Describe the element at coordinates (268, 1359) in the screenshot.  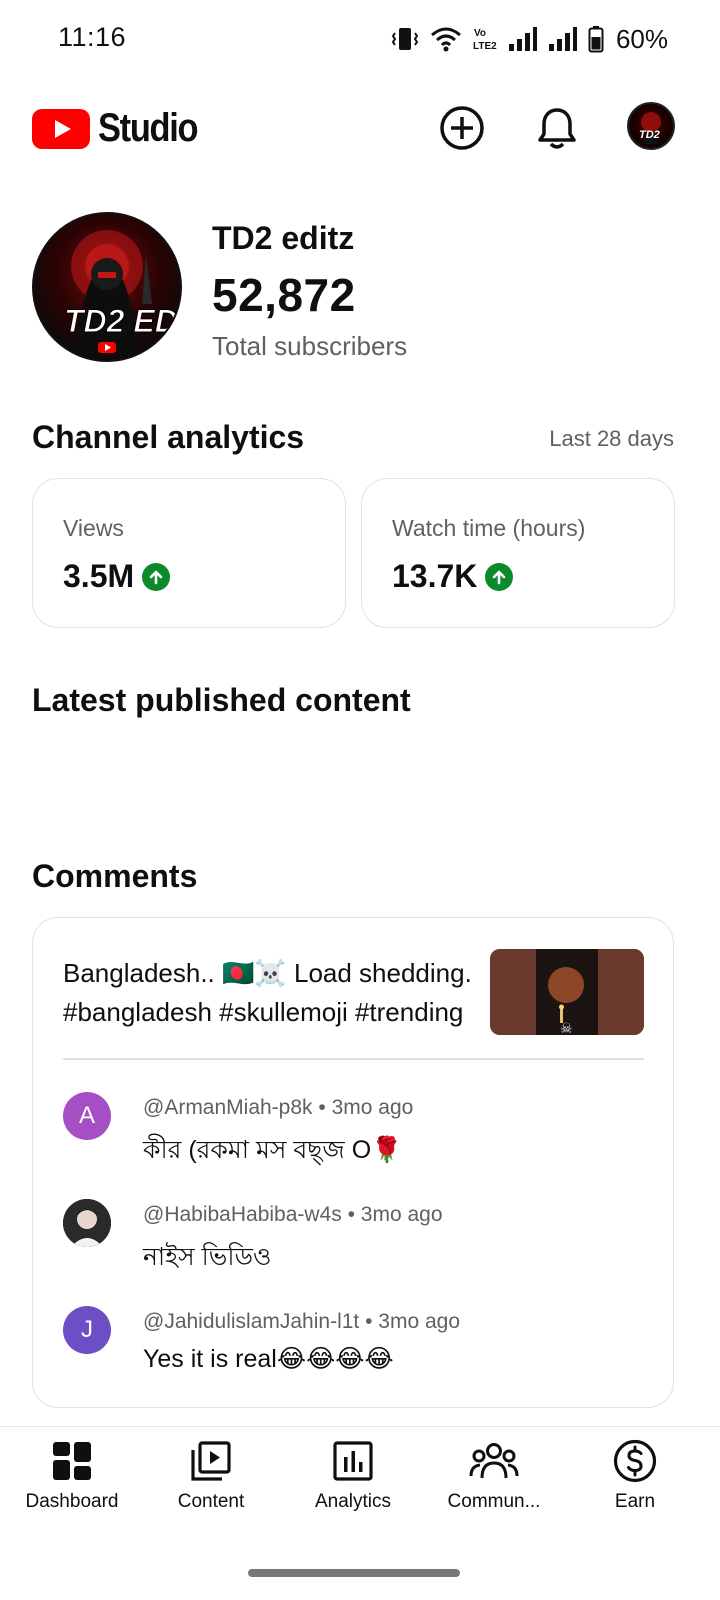
I see `comment-text: Yes it is real😂😂😂😂` at that location.